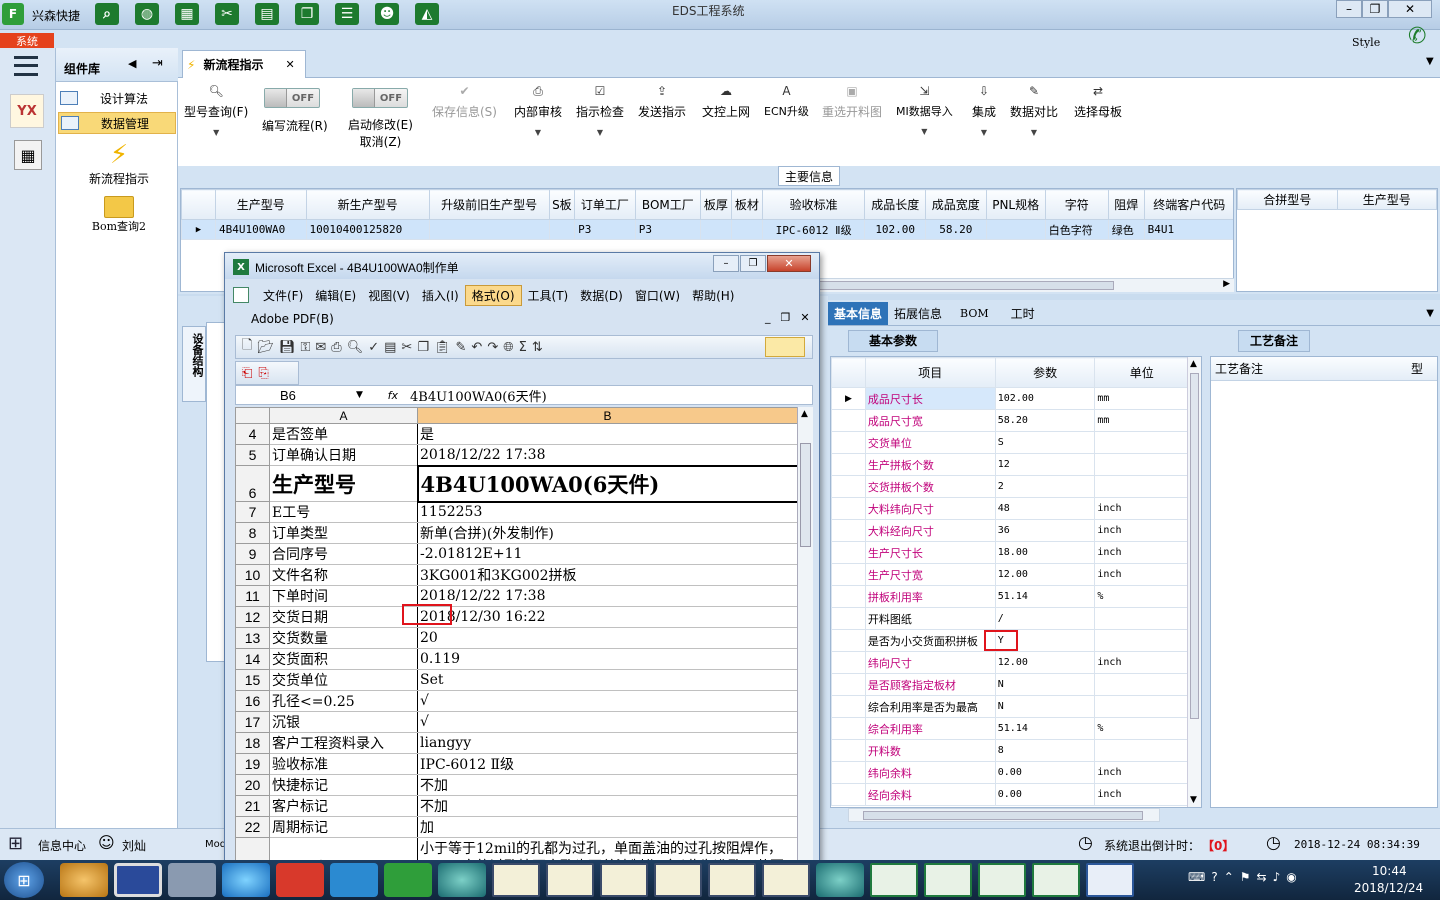 The height and width of the screenshot is (900, 1440). Describe the element at coordinates (117, 98) in the screenshot. I see `library-item-design: 设计算法` at that location.